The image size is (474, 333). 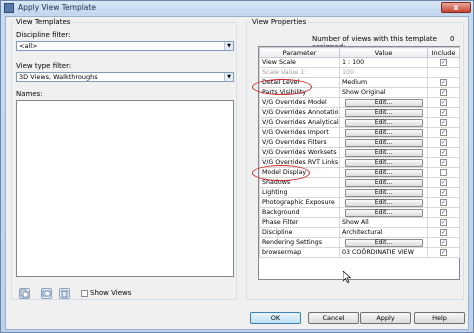 What do you see at coordinates (383, 72) in the screenshot?
I see `value-cell: 100` at bounding box center [383, 72].